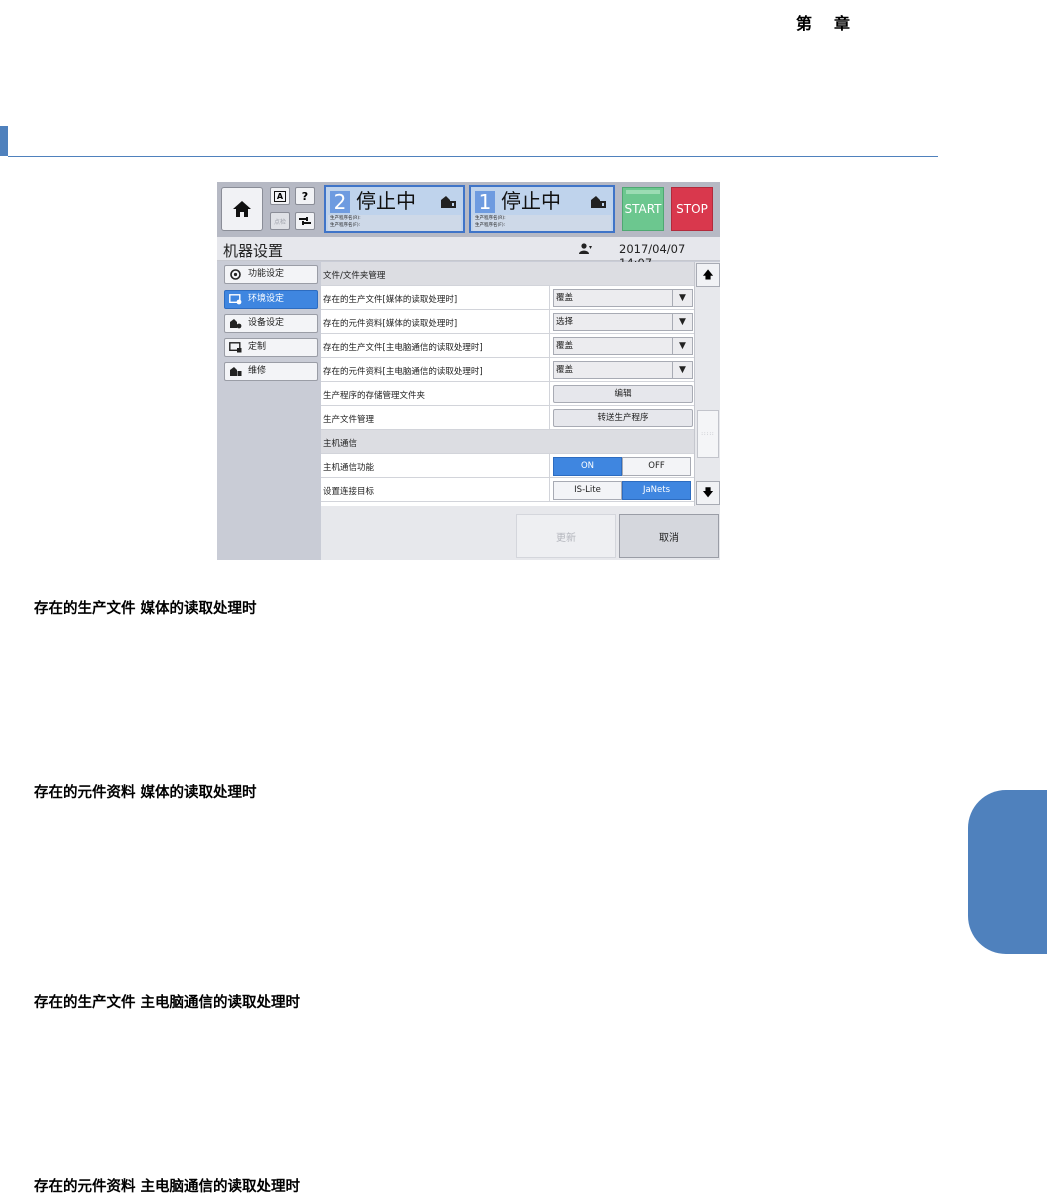 The image size is (1047, 1194). I want to click on update-button: 更新, so click(566, 536).